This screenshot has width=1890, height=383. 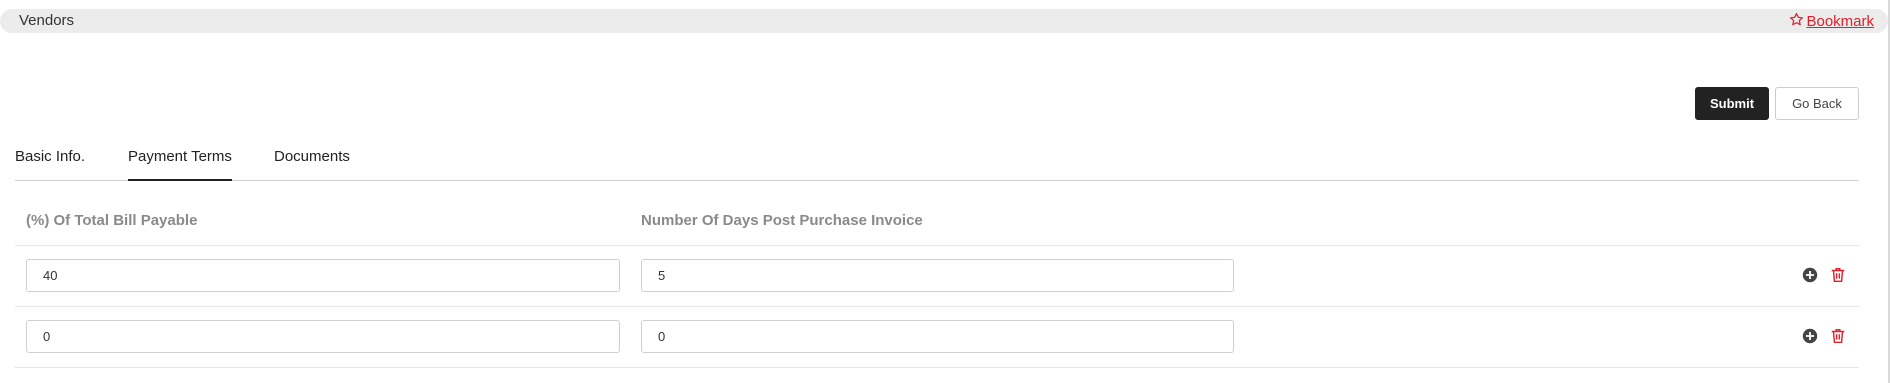 I want to click on tab-payment-terms: Payment Terms, so click(x=180, y=164).